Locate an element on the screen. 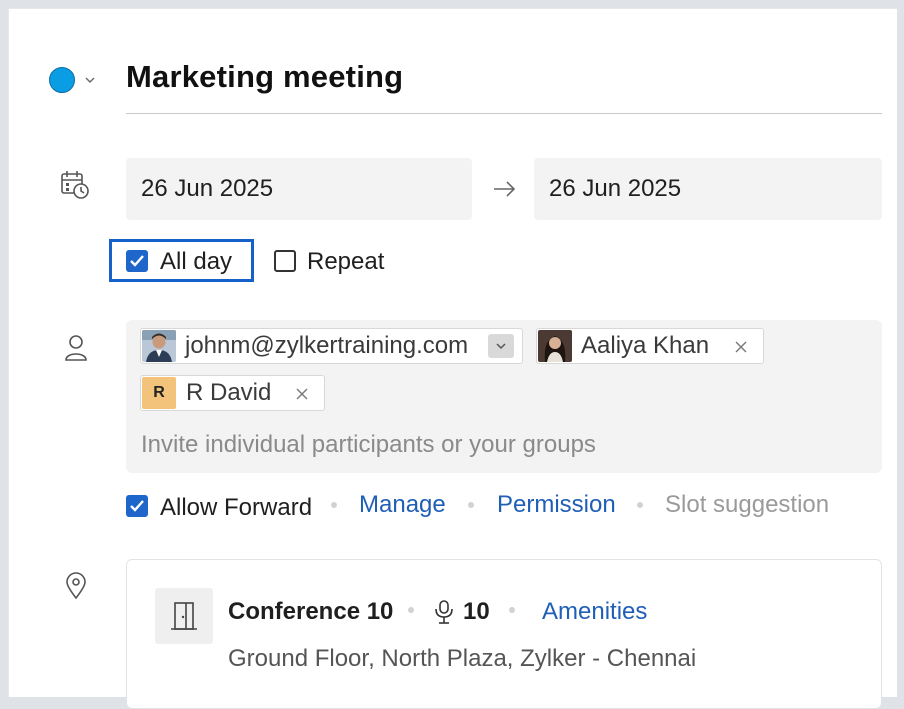 The width and height of the screenshot is (904, 709). participant-name: Aaliya Khan is located at coordinates (645, 345).